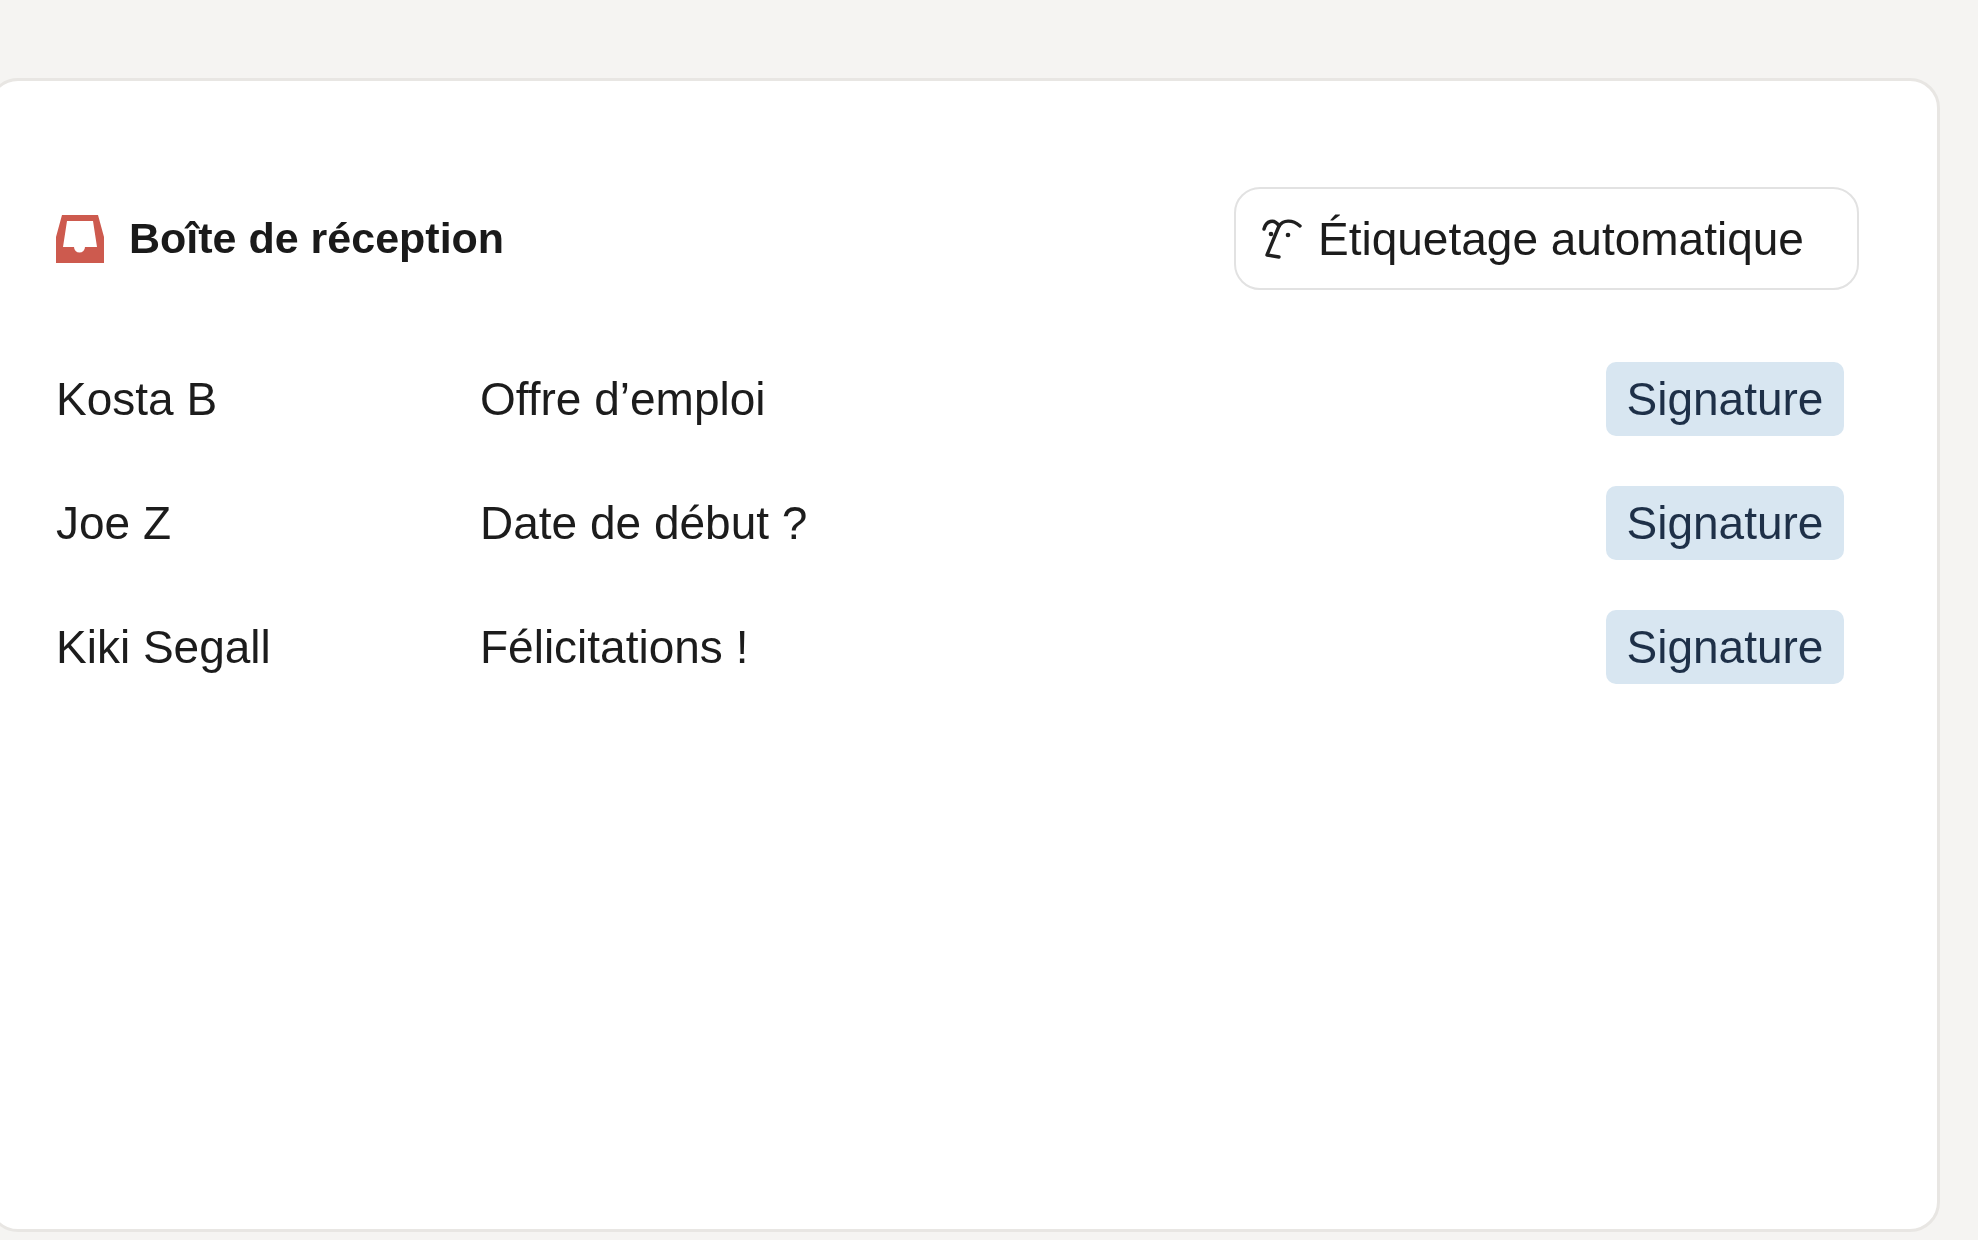 This screenshot has height=1240, width=1978. Describe the element at coordinates (114, 523) in the screenshot. I see `sender-name: Joe Z` at that location.